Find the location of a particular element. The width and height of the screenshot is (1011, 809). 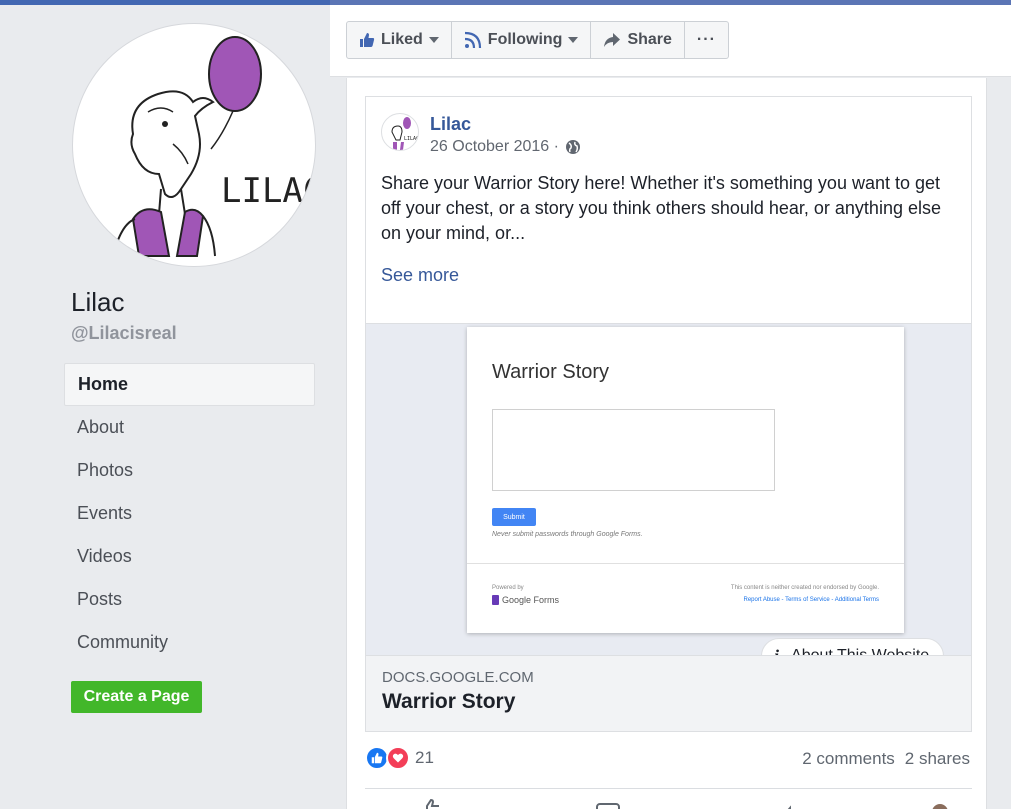

form-powered-by: Powered by is located at coordinates (508, 588).